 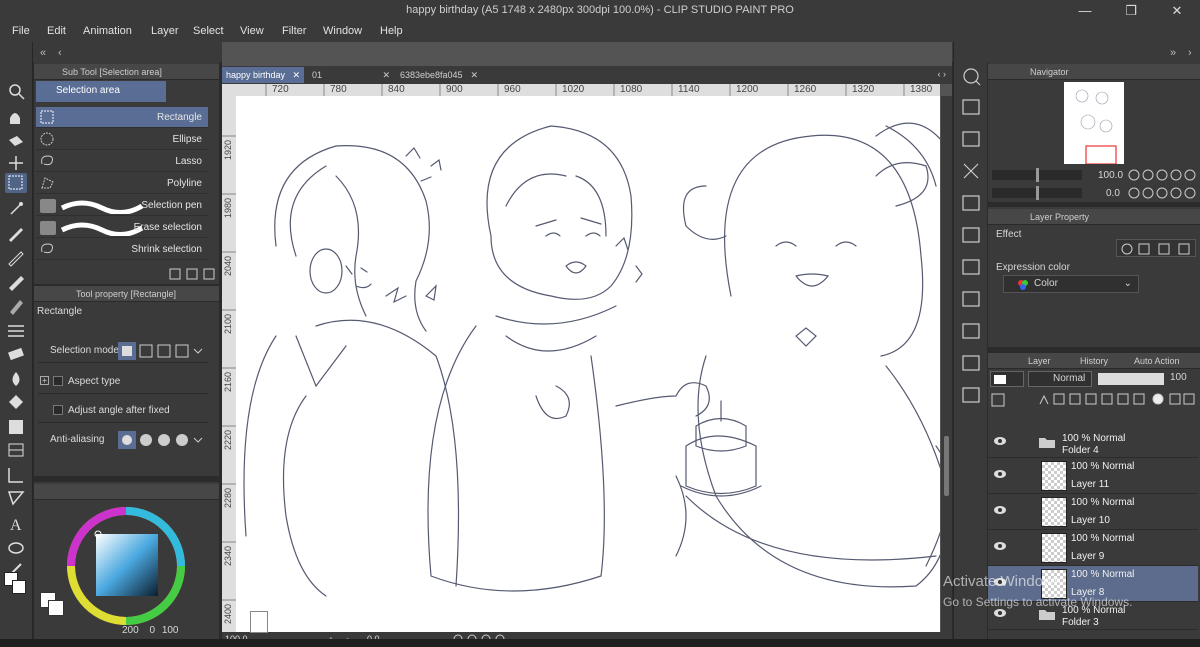 I want to click on layer-row-folder-4: 100 % Normal Folder 4, so click(x=1093, y=444).